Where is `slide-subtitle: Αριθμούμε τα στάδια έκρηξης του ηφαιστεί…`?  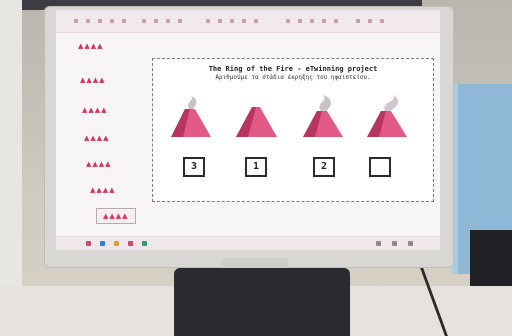 slide-subtitle: Αριθμούμε τα στάδια έκρηξης του ηφαιστεί… is located at coordinates (293, 77).